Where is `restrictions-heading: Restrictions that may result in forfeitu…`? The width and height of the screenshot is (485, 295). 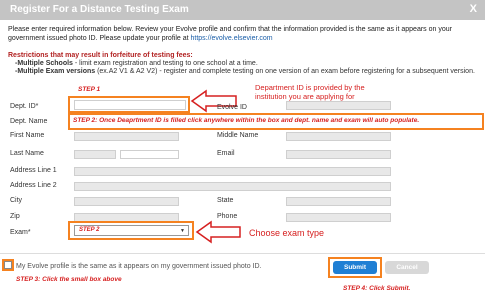 restrictions-heading: Restrictions that may result in forfeitu… is located at coordinates (100, 55).